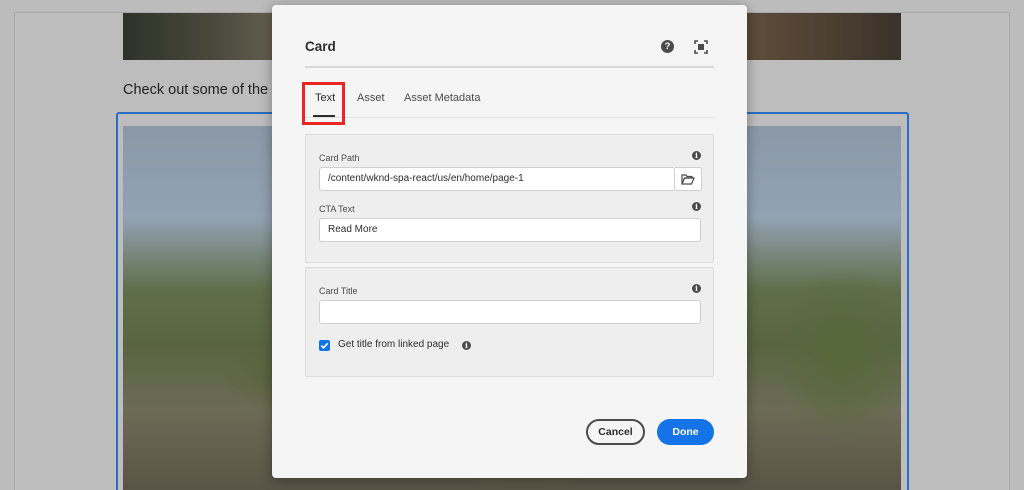 This screenshot has height=490, width=1024. Describe the element at coordinates (339, 158) in the screenshot. I see `card-path-label: Card Path` at that location.